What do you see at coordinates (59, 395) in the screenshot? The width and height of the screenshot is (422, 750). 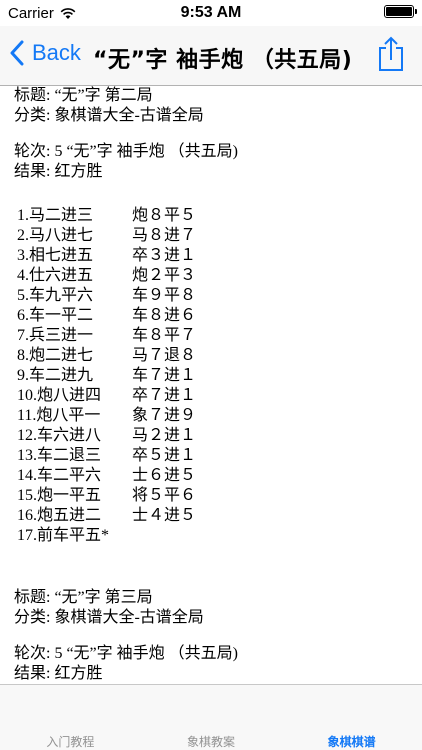 I see `red-move: 10.炮八进四` at bounding box center [59, 395].